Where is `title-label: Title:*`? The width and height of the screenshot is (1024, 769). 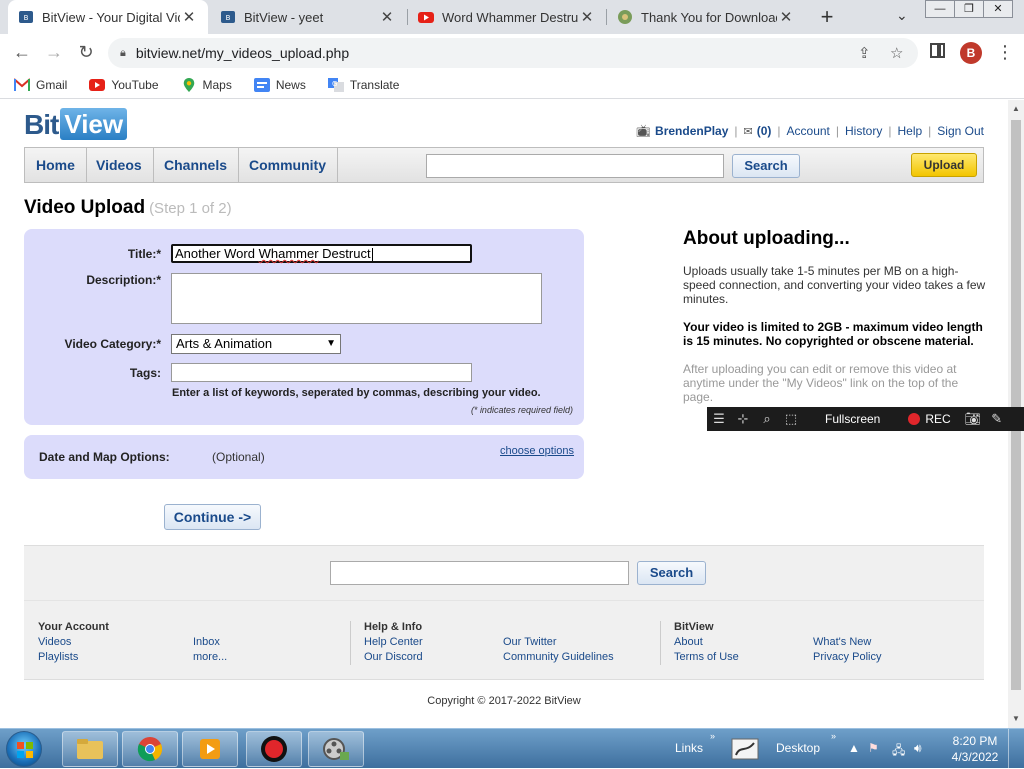 title-label: Title:* is located at coordinates (144, 254).